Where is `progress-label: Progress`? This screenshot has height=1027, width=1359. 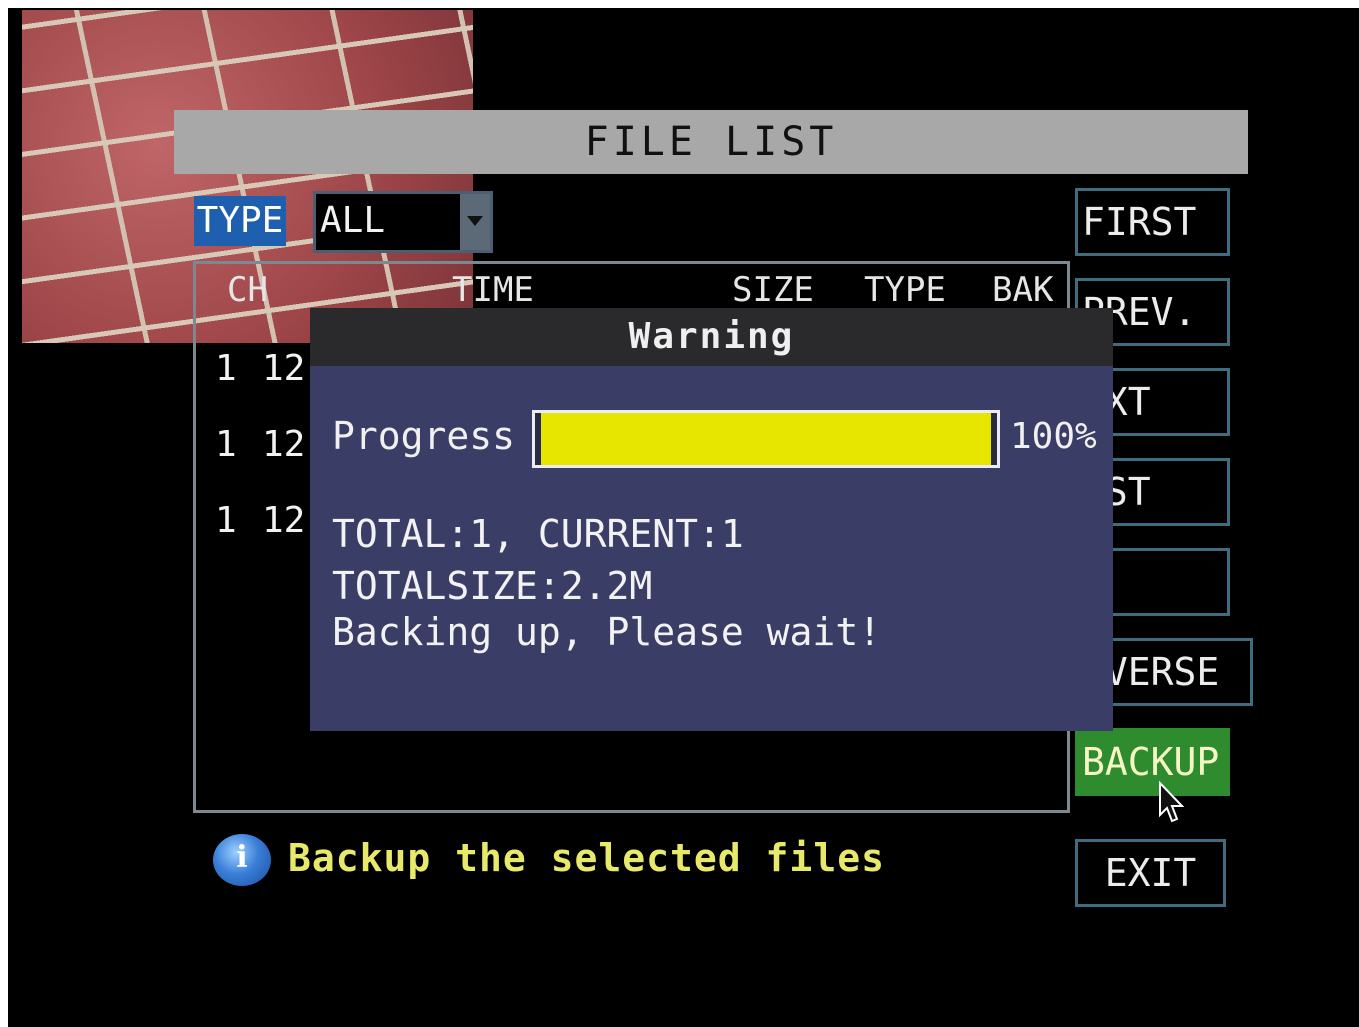
progress-label: Progress is located at coordinates (424, 436).